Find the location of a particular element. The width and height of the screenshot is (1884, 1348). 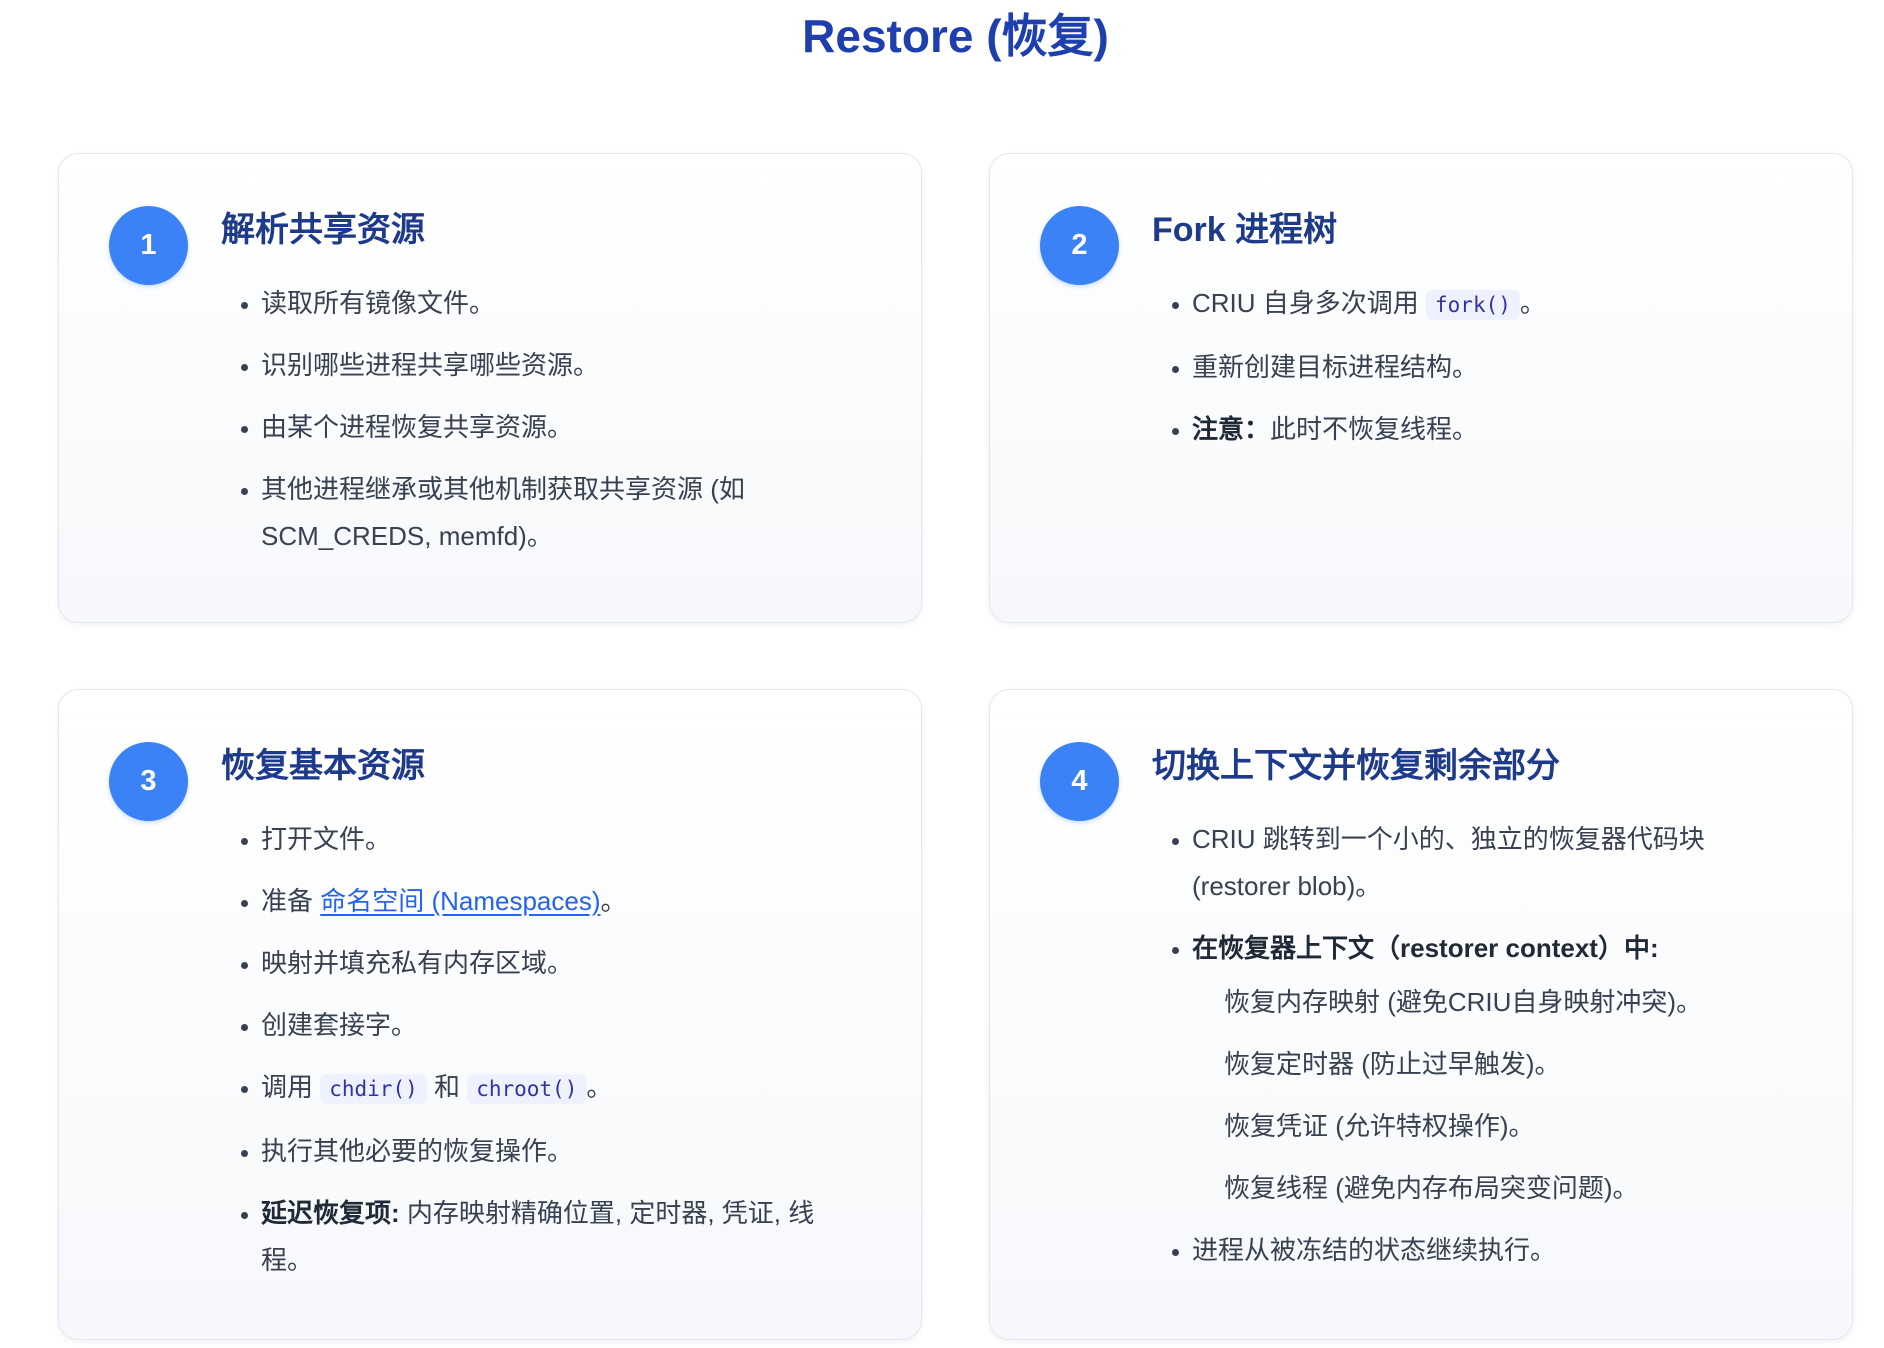

step-item: 调用 chdir() 和 chroot()。 is located at coordinates (563, 1088).